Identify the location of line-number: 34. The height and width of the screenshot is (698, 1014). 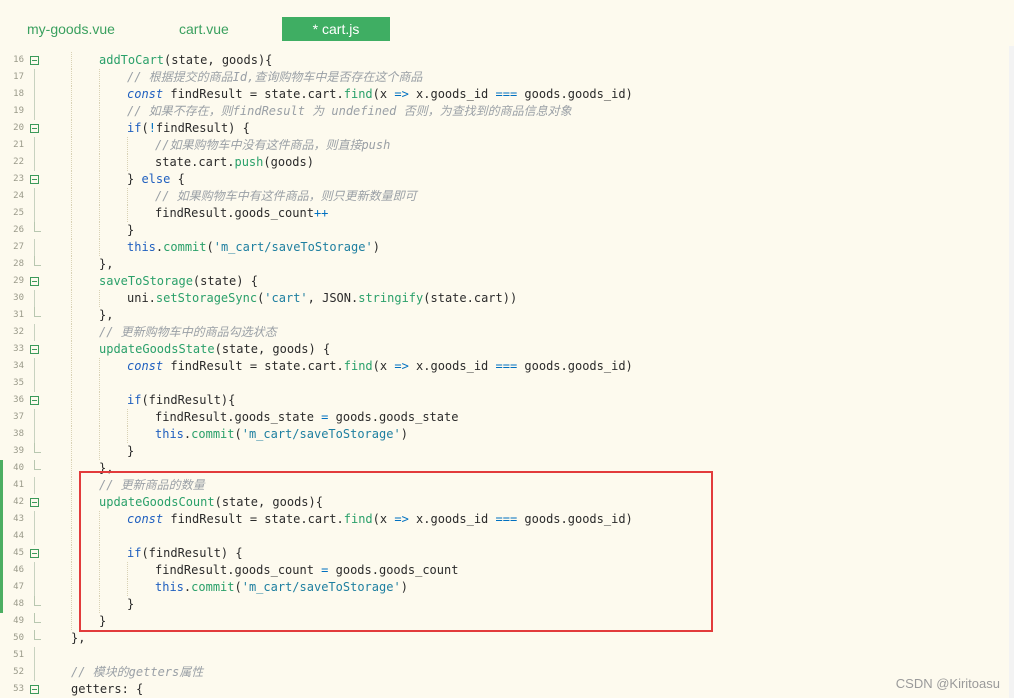
(18, 366).